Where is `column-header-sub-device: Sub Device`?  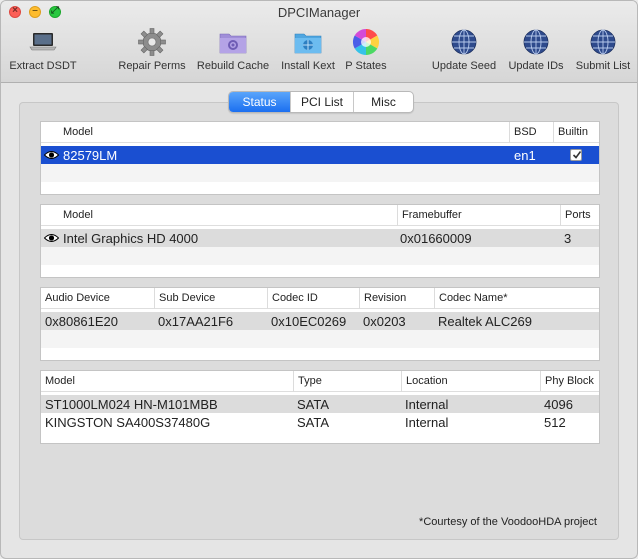
column-header-sub-device: Sub Device is located at coordinates (210, 298).